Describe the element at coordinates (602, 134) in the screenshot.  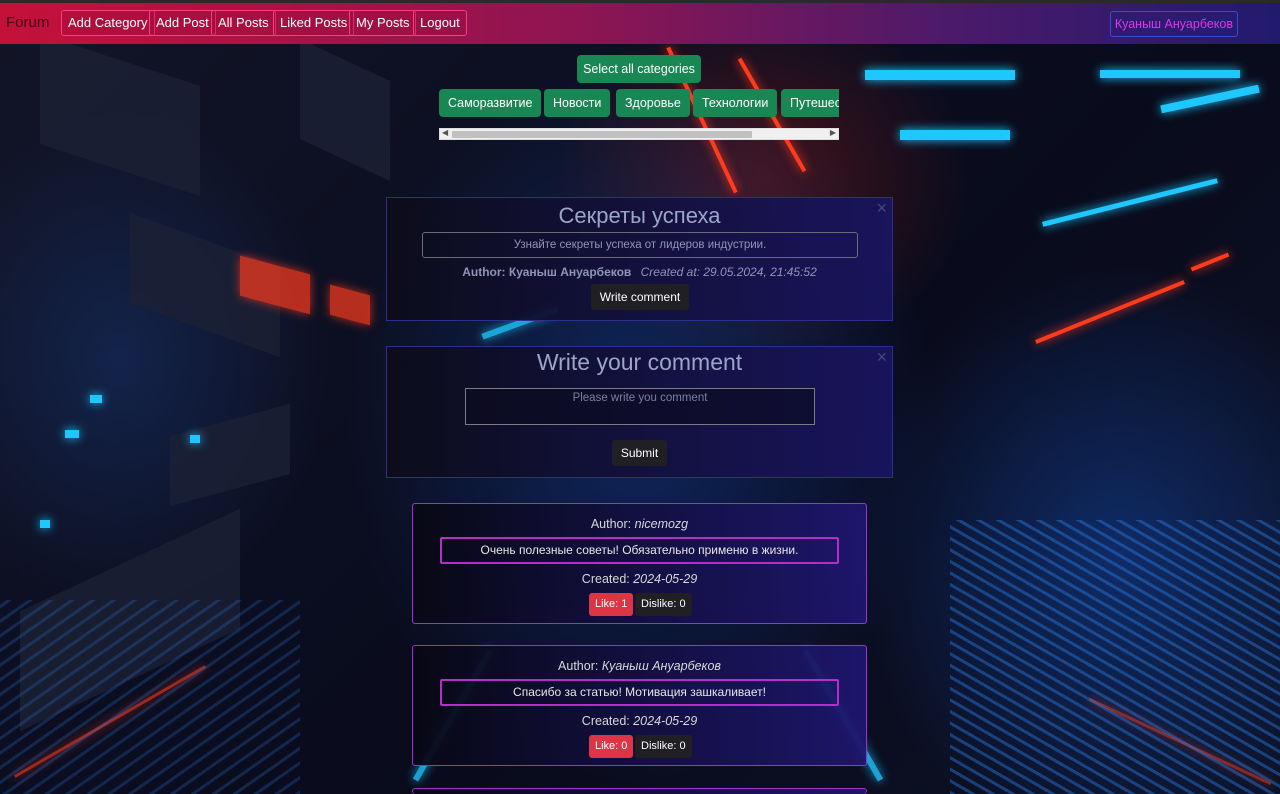
I see `scrollbar-thumb` at that location.